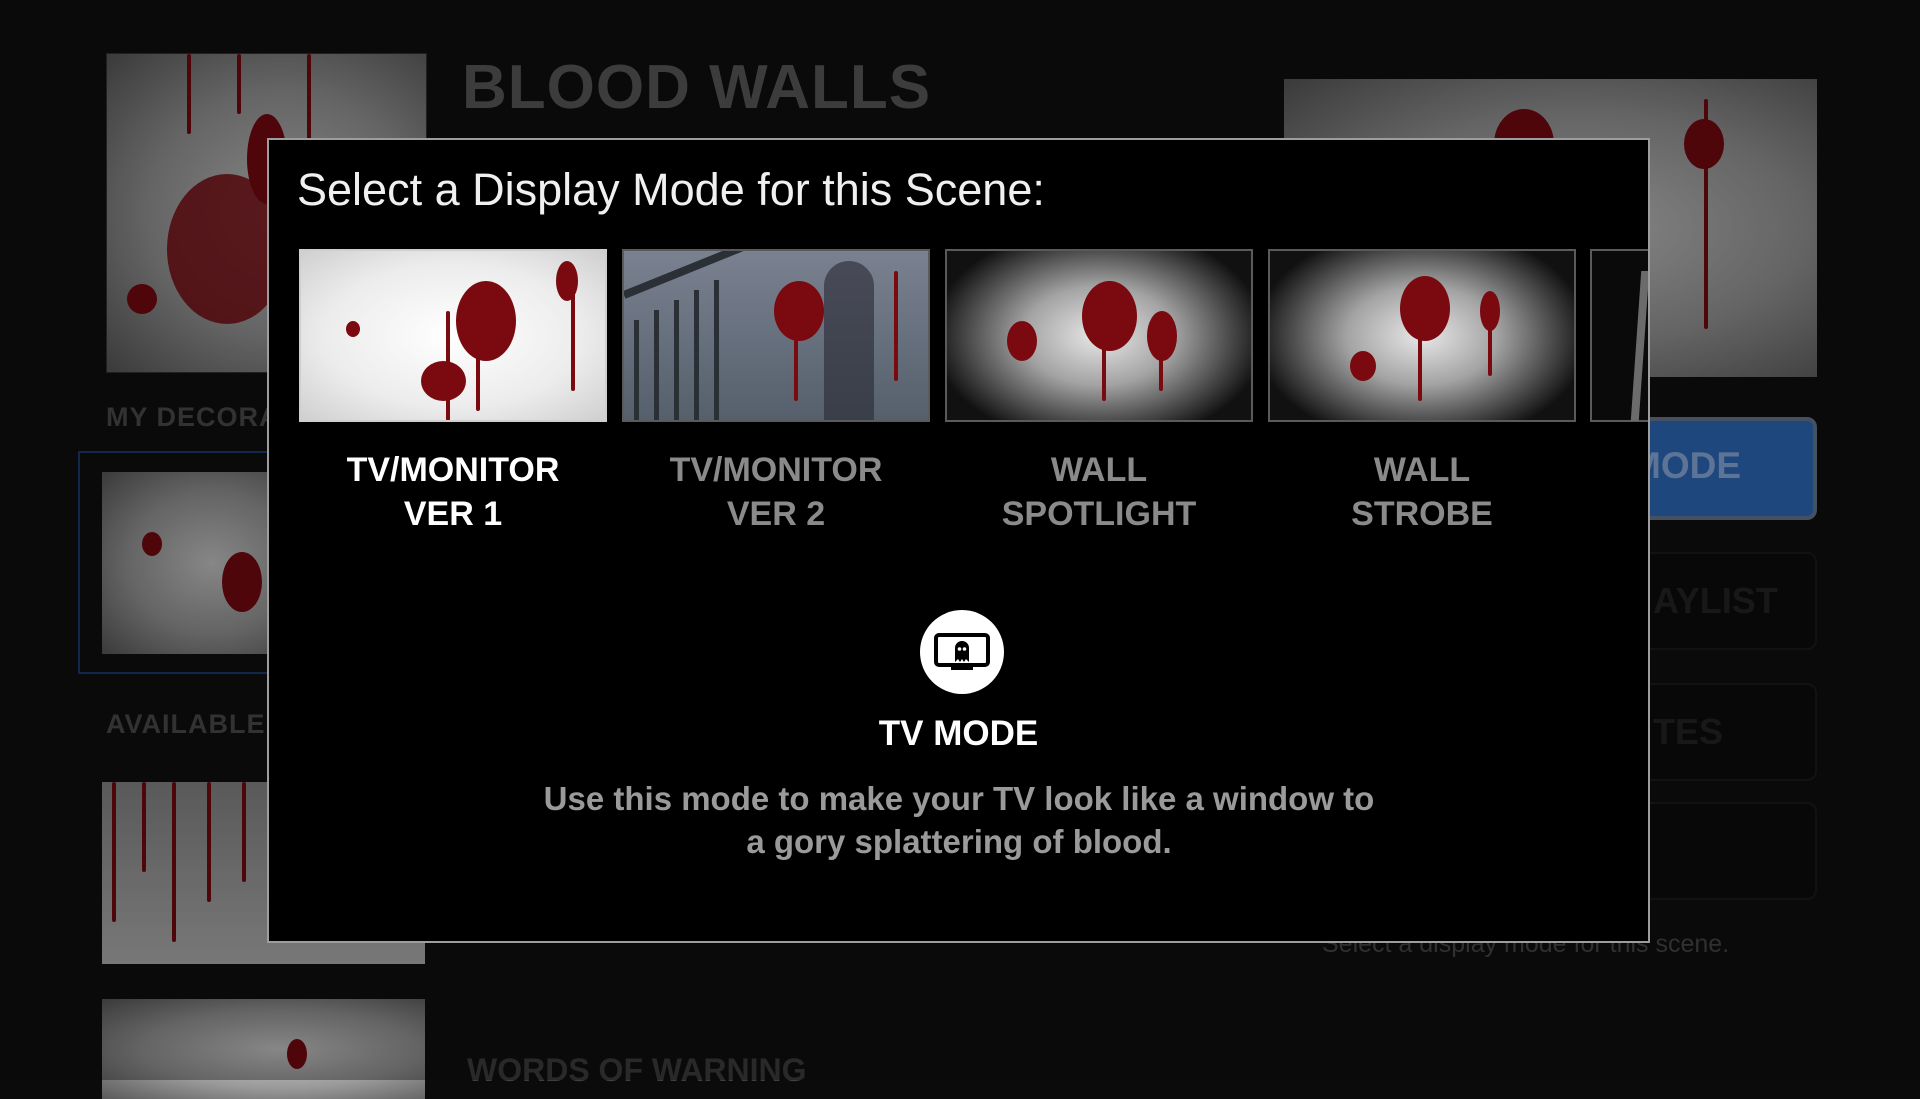  I want to click on mode-label-line2: VER 1, so click(453, 514).